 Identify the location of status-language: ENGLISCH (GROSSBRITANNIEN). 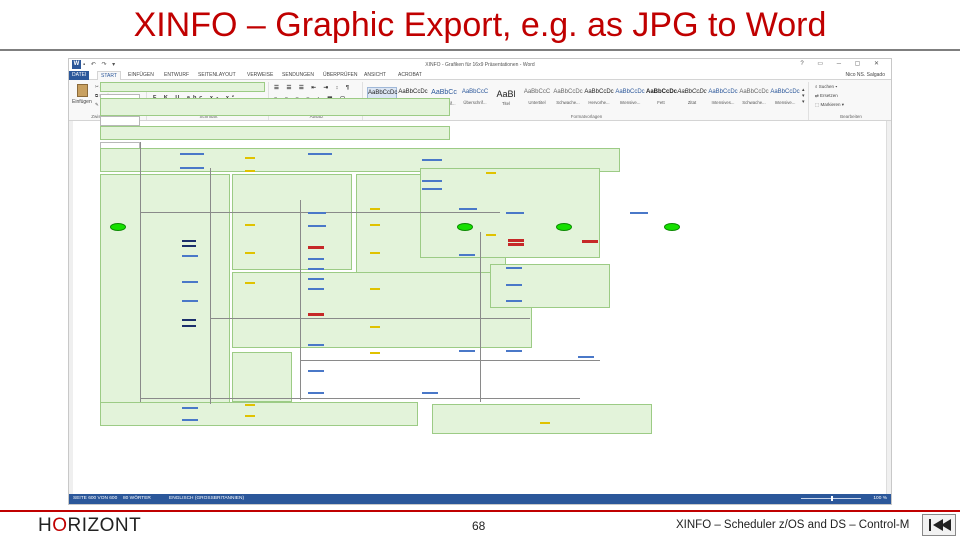
(206, 499).